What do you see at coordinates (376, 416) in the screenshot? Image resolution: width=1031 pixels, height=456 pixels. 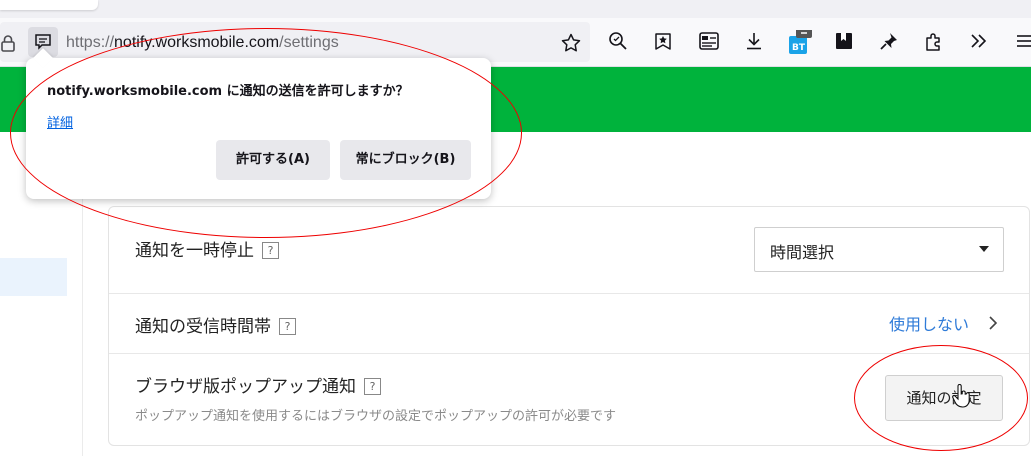 I see `setting-description: ポップアップ通知を使用するにはブラウザの設定でポップアップの許可が必要です` at bounding box center [376, 416].